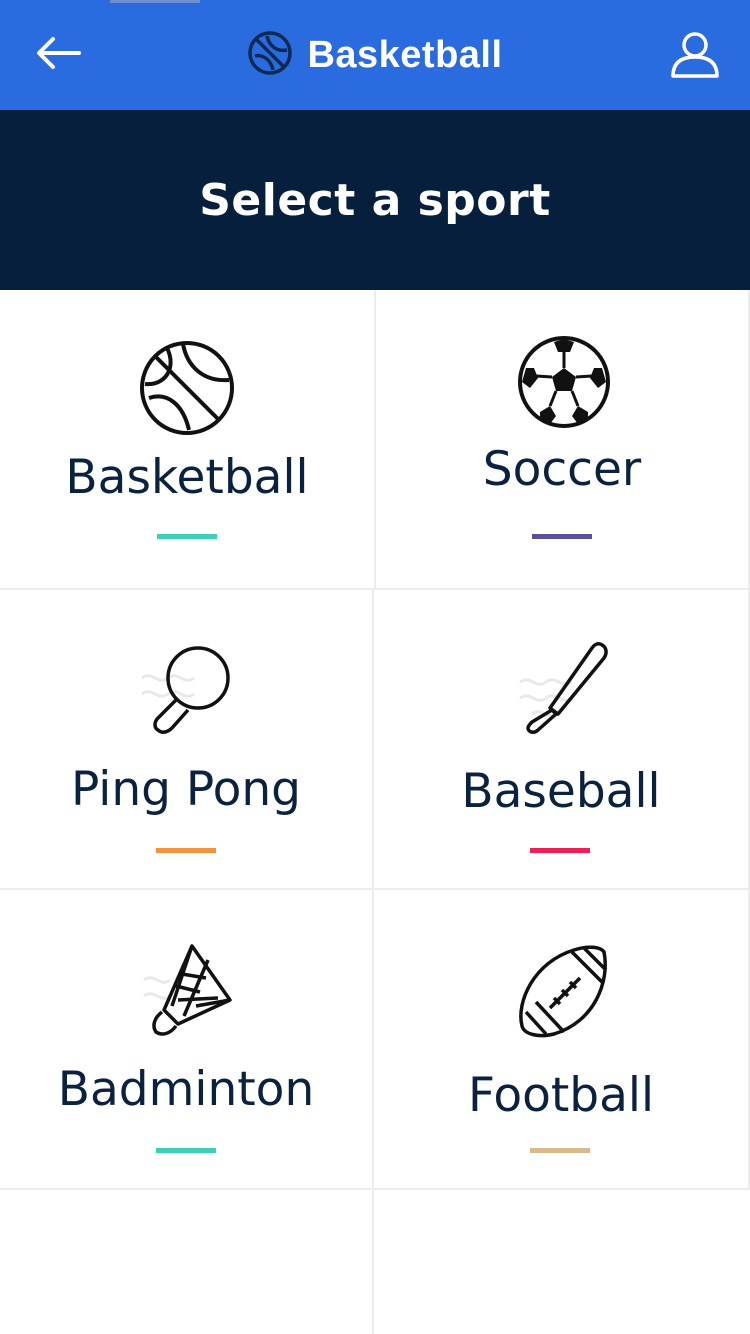  I want to click on sport-label: Football, so click(561, 1095).